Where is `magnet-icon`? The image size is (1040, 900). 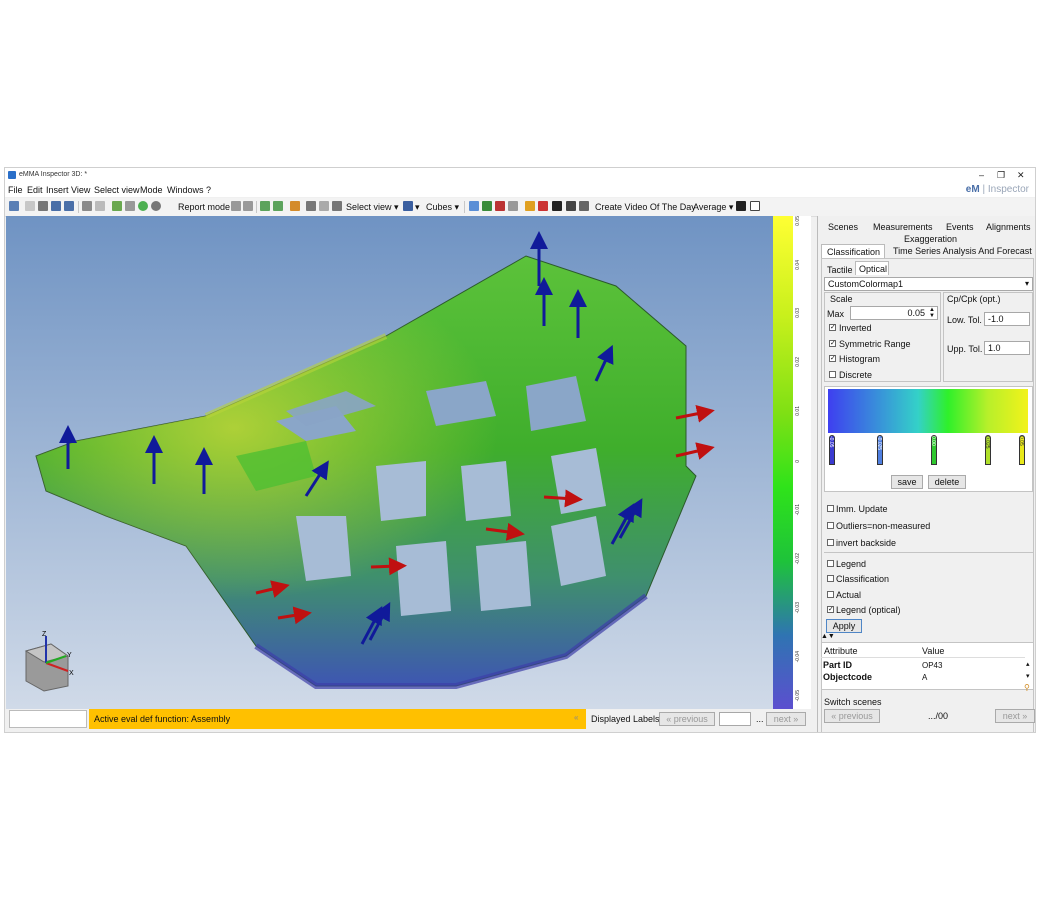 magnet-icon is located at coordinates (500, 206).